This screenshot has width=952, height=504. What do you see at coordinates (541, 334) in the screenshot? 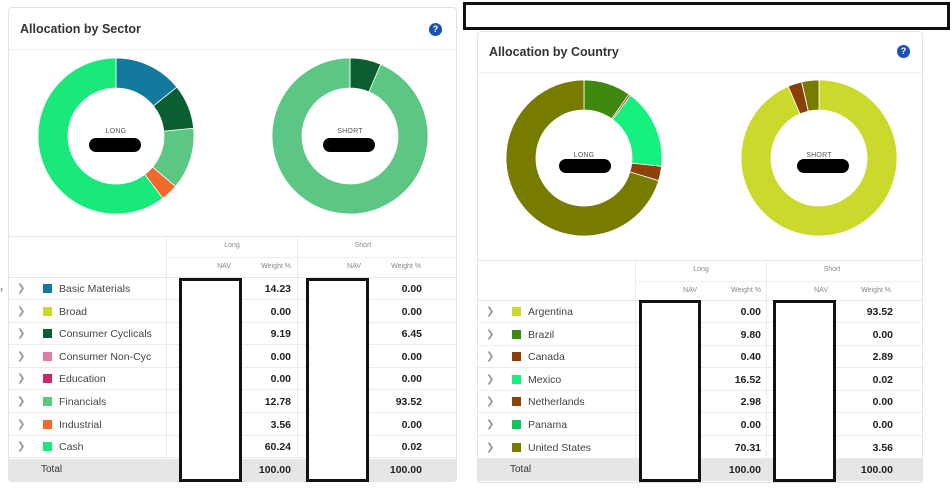
I see `row-name: Brazil` at bounding box center [541, 334].